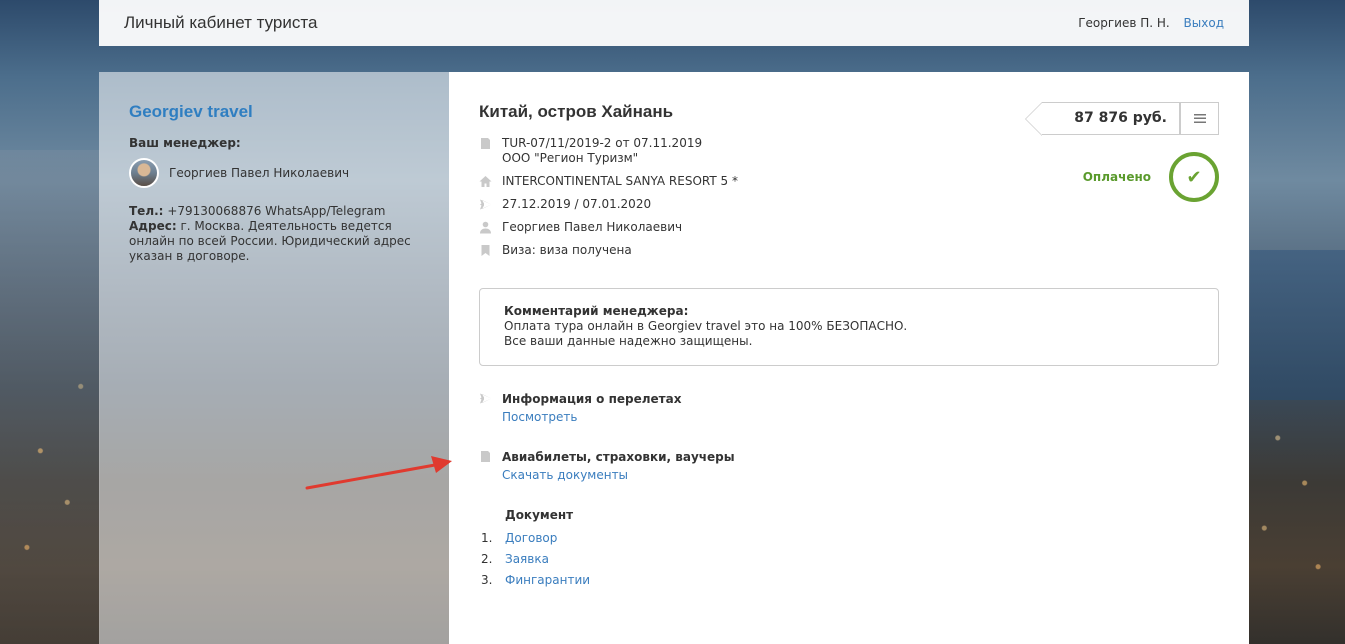  I want to click on flights-section: Информация о перелетах Посмотреть, so click(849, 408).